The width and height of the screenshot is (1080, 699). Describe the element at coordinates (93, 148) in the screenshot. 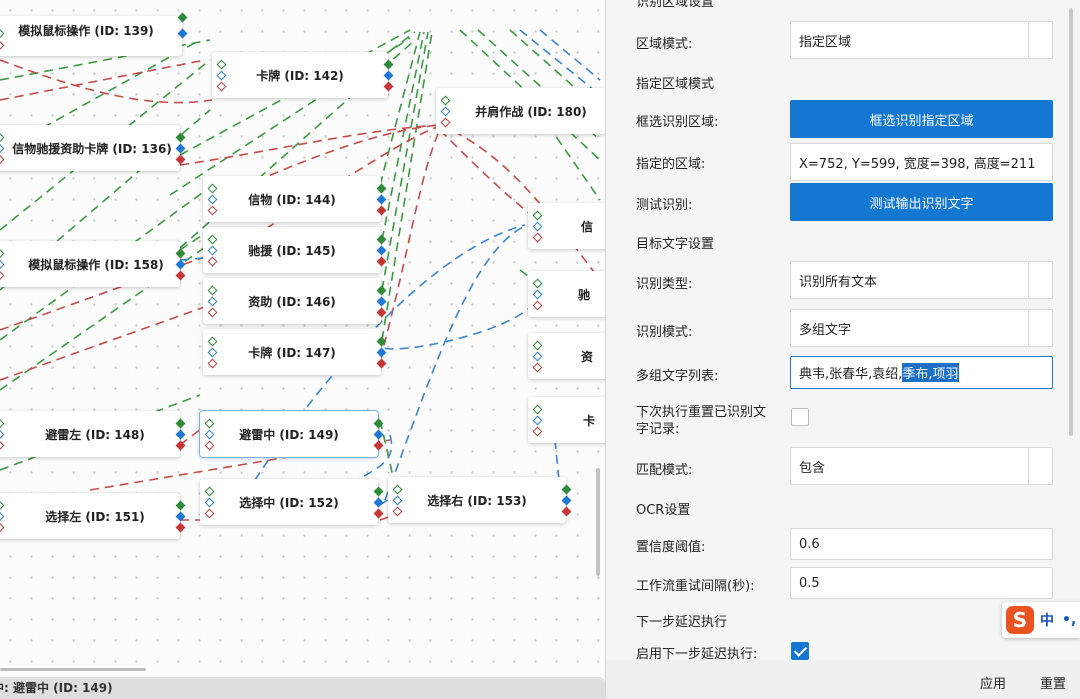

I see `node-136: 信物驰援资助卡牌 (ID: 136)` at that location.